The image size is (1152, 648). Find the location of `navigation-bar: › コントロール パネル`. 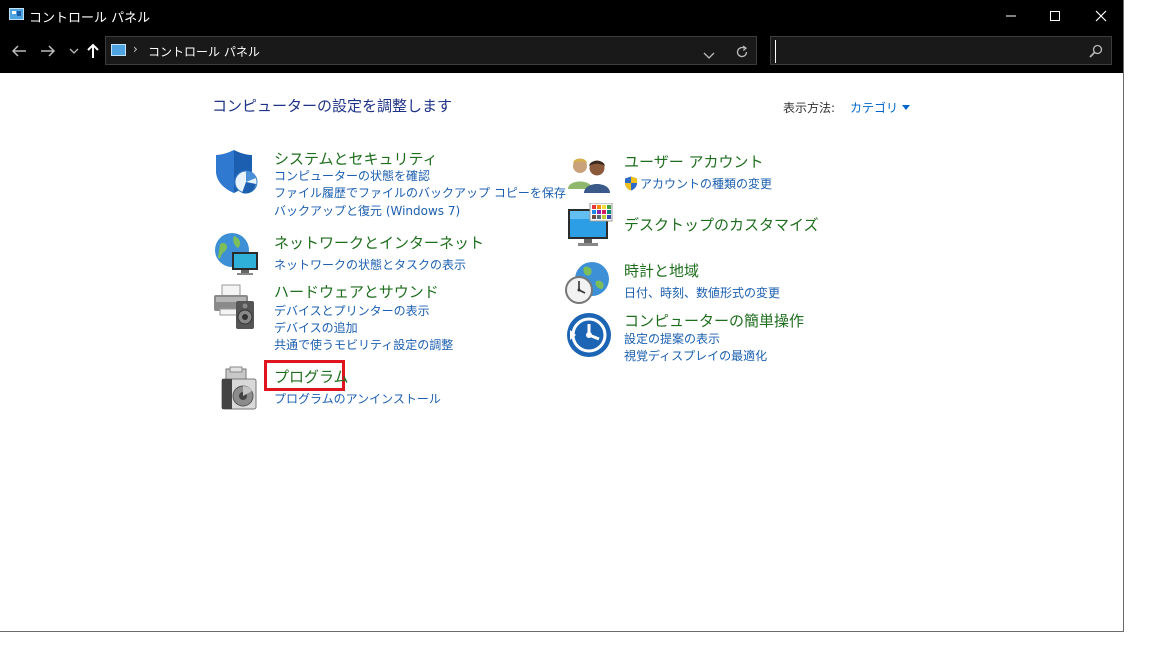

navigation-bar: › コントロール パネル is located at coordinates (561, 52).